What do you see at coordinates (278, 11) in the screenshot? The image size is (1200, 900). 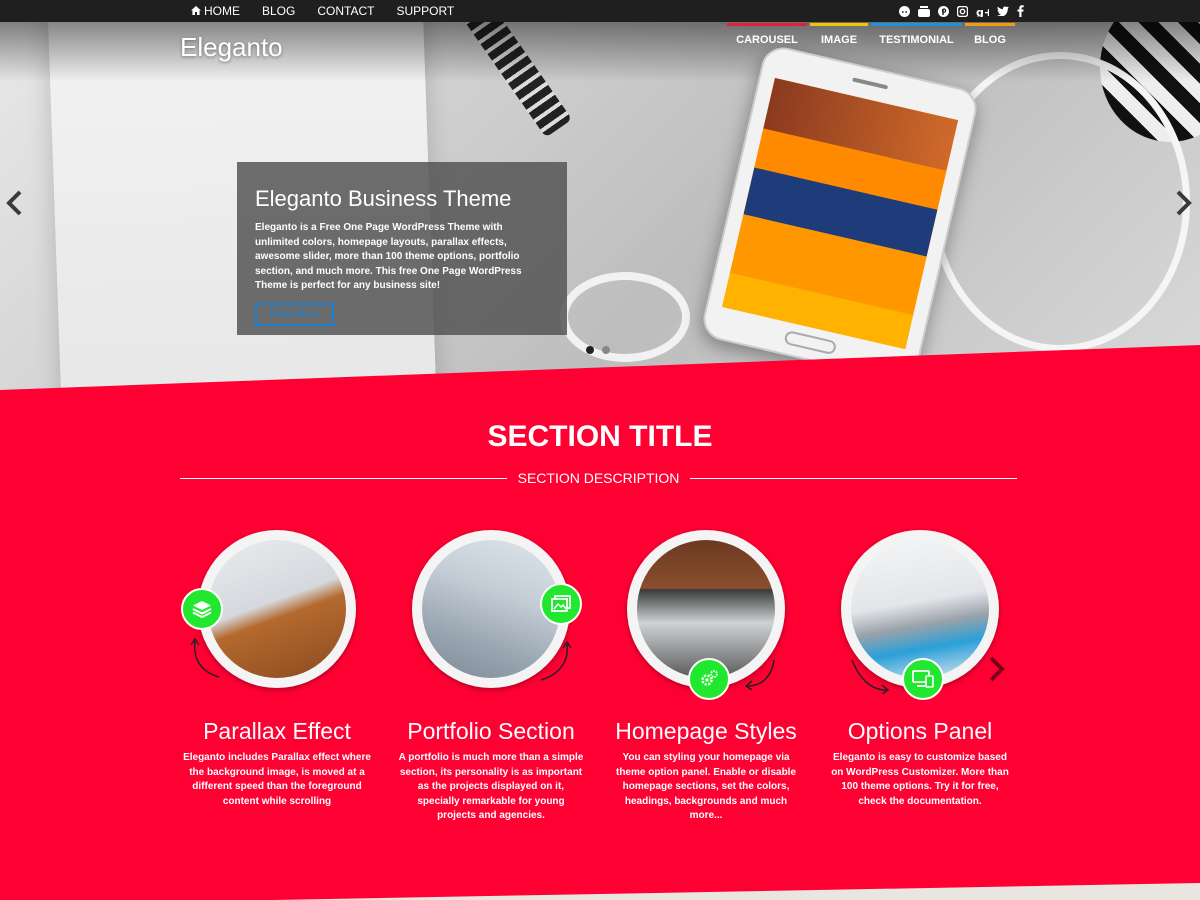 I see `top-nav-blog: BLOG` at bounding box center [278, 11].